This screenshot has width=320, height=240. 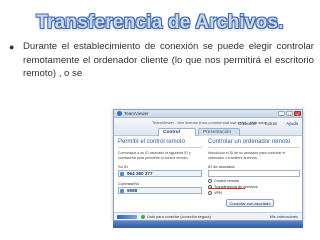 What do you see at coordinates (127, 217) in the screenshot?
I see `teamviewer-brand-icon` at bounding box center [127, 217].